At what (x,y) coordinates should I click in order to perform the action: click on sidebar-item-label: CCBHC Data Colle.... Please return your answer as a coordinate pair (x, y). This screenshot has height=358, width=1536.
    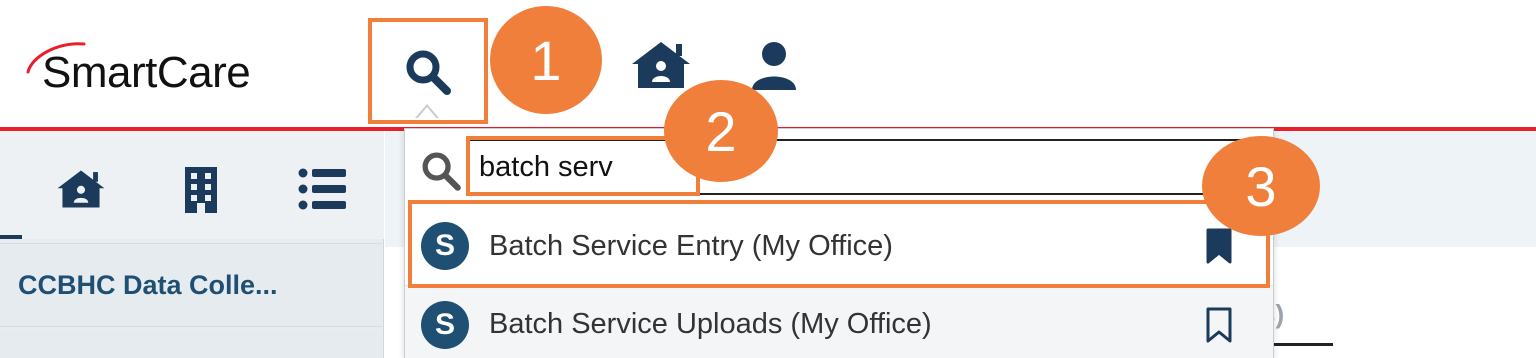
    Looking at the image, I should click on (148, 284).